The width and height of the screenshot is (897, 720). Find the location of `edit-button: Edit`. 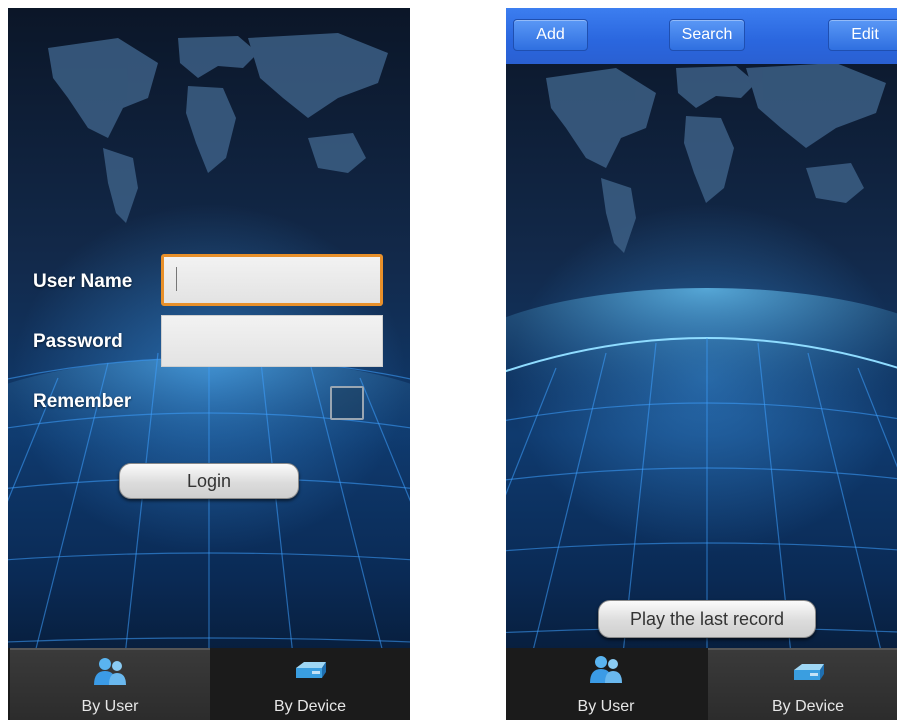

edit-button: Edit is located at coordinates (862, 35).